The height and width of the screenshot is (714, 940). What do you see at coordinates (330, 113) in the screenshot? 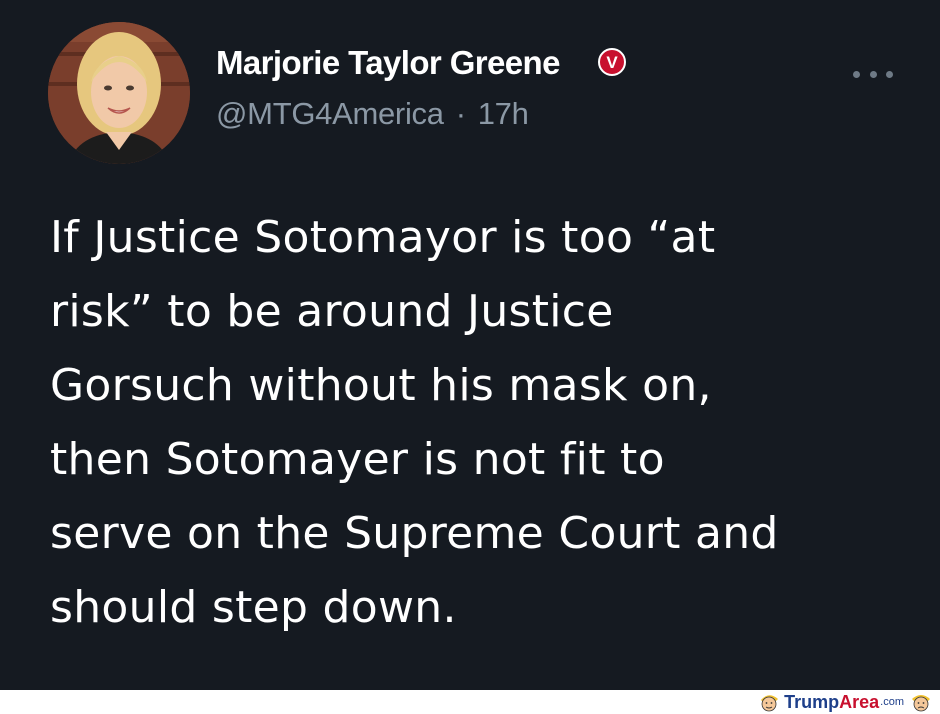
I see `handle: @MTG4America` at bounding box center [330, 113].